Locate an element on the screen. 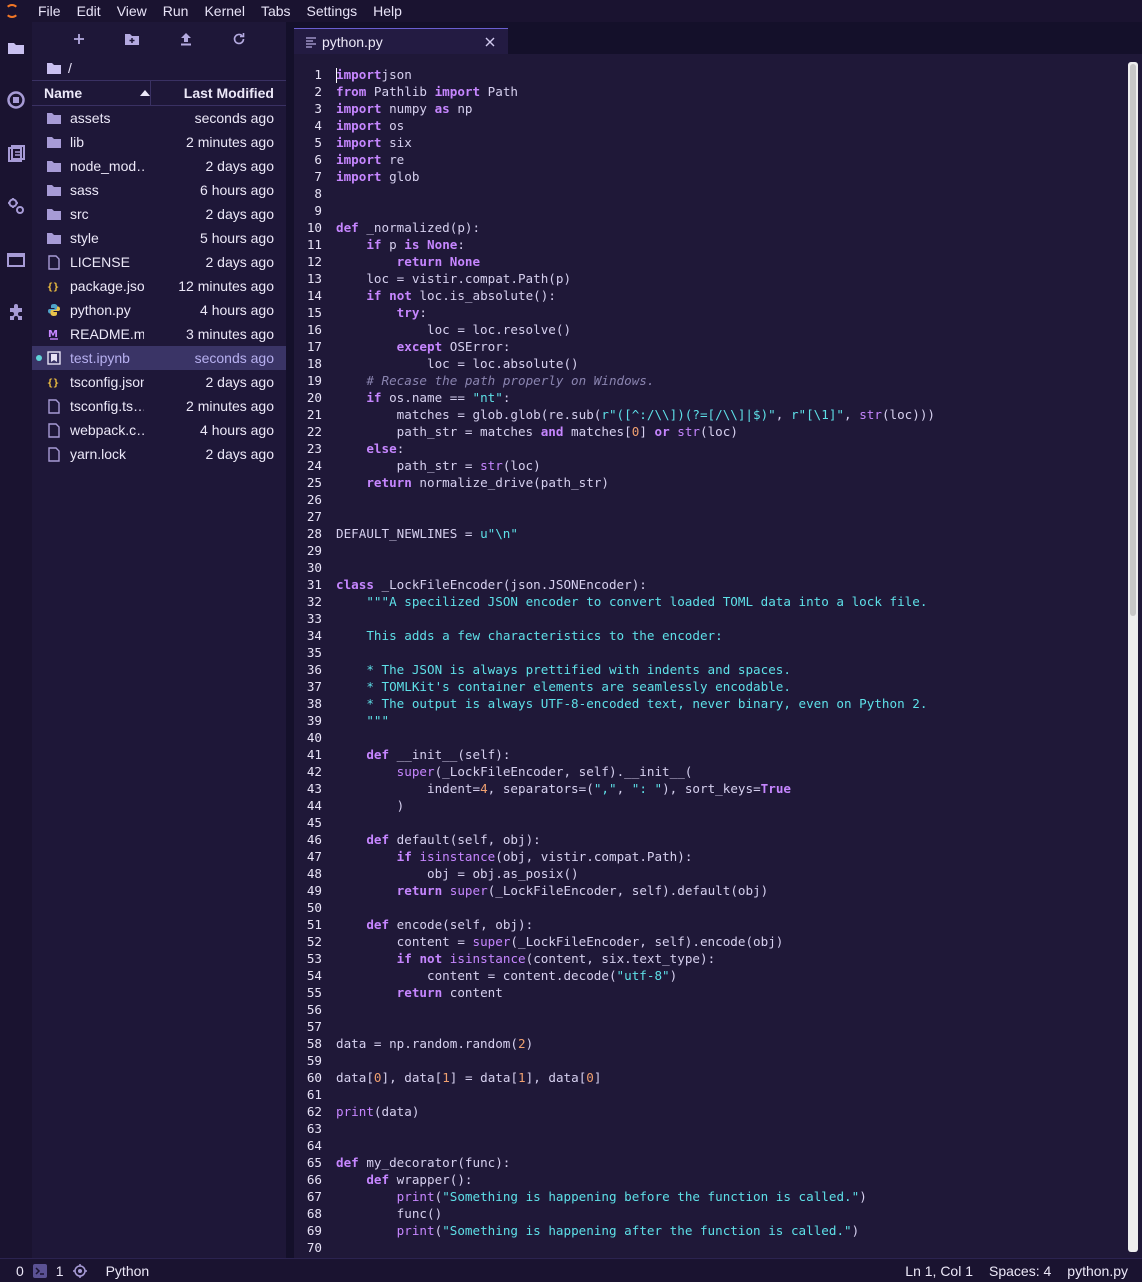 Image resolution: width=1142 pixels, height=1282 pixels. cursor-position: Ln 1, Col 1 is located at coordinates (939, 1271).